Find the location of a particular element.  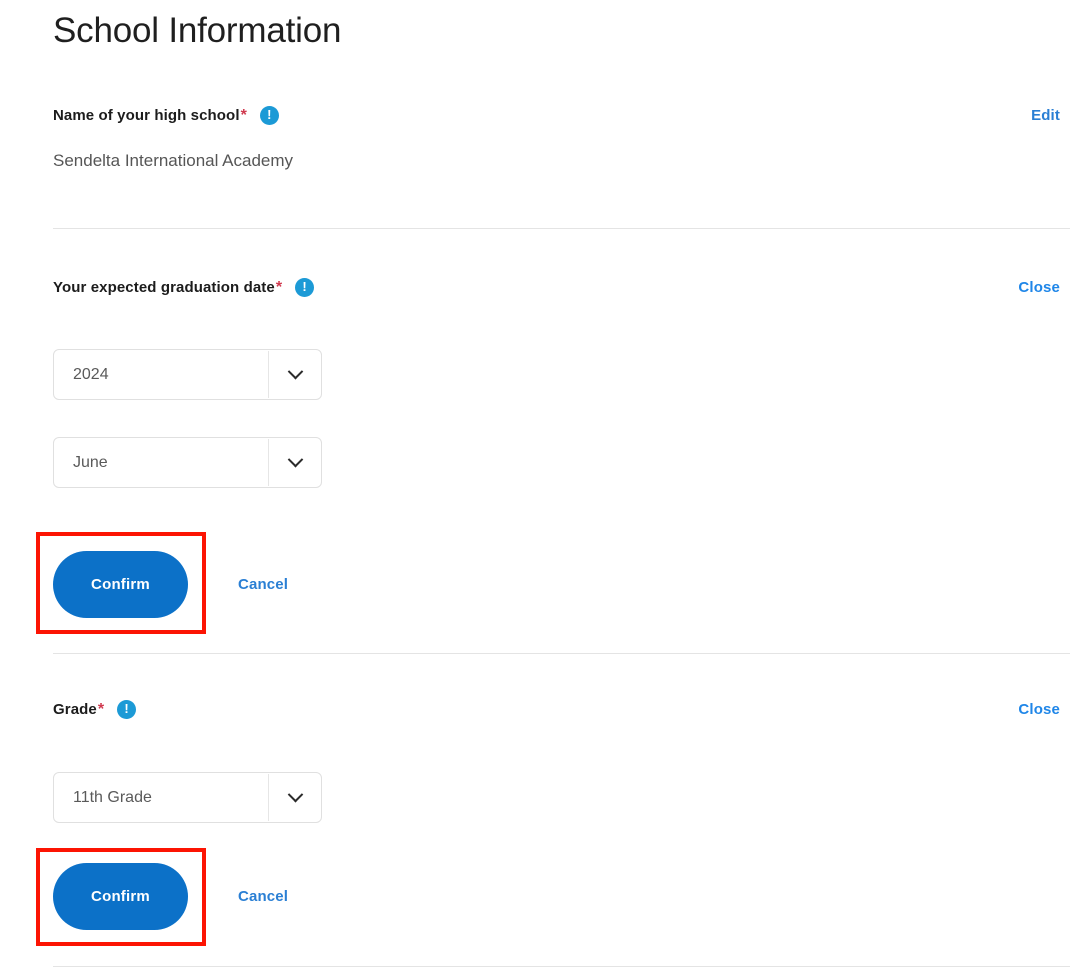

graduation-year-value: 2024 is located at coordinates (91, 374).